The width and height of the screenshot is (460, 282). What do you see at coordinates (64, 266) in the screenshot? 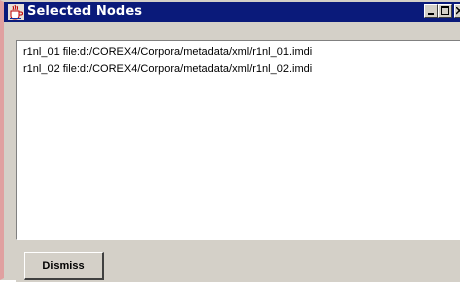
I see `dismiss-button: Dismiss` at bounding box center [64, 266].